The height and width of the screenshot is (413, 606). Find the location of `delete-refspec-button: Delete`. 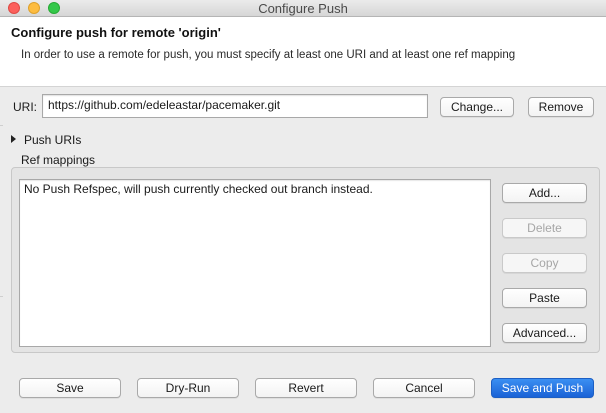

delete-refspec-button: Delete is located at coordinates (544, 228).